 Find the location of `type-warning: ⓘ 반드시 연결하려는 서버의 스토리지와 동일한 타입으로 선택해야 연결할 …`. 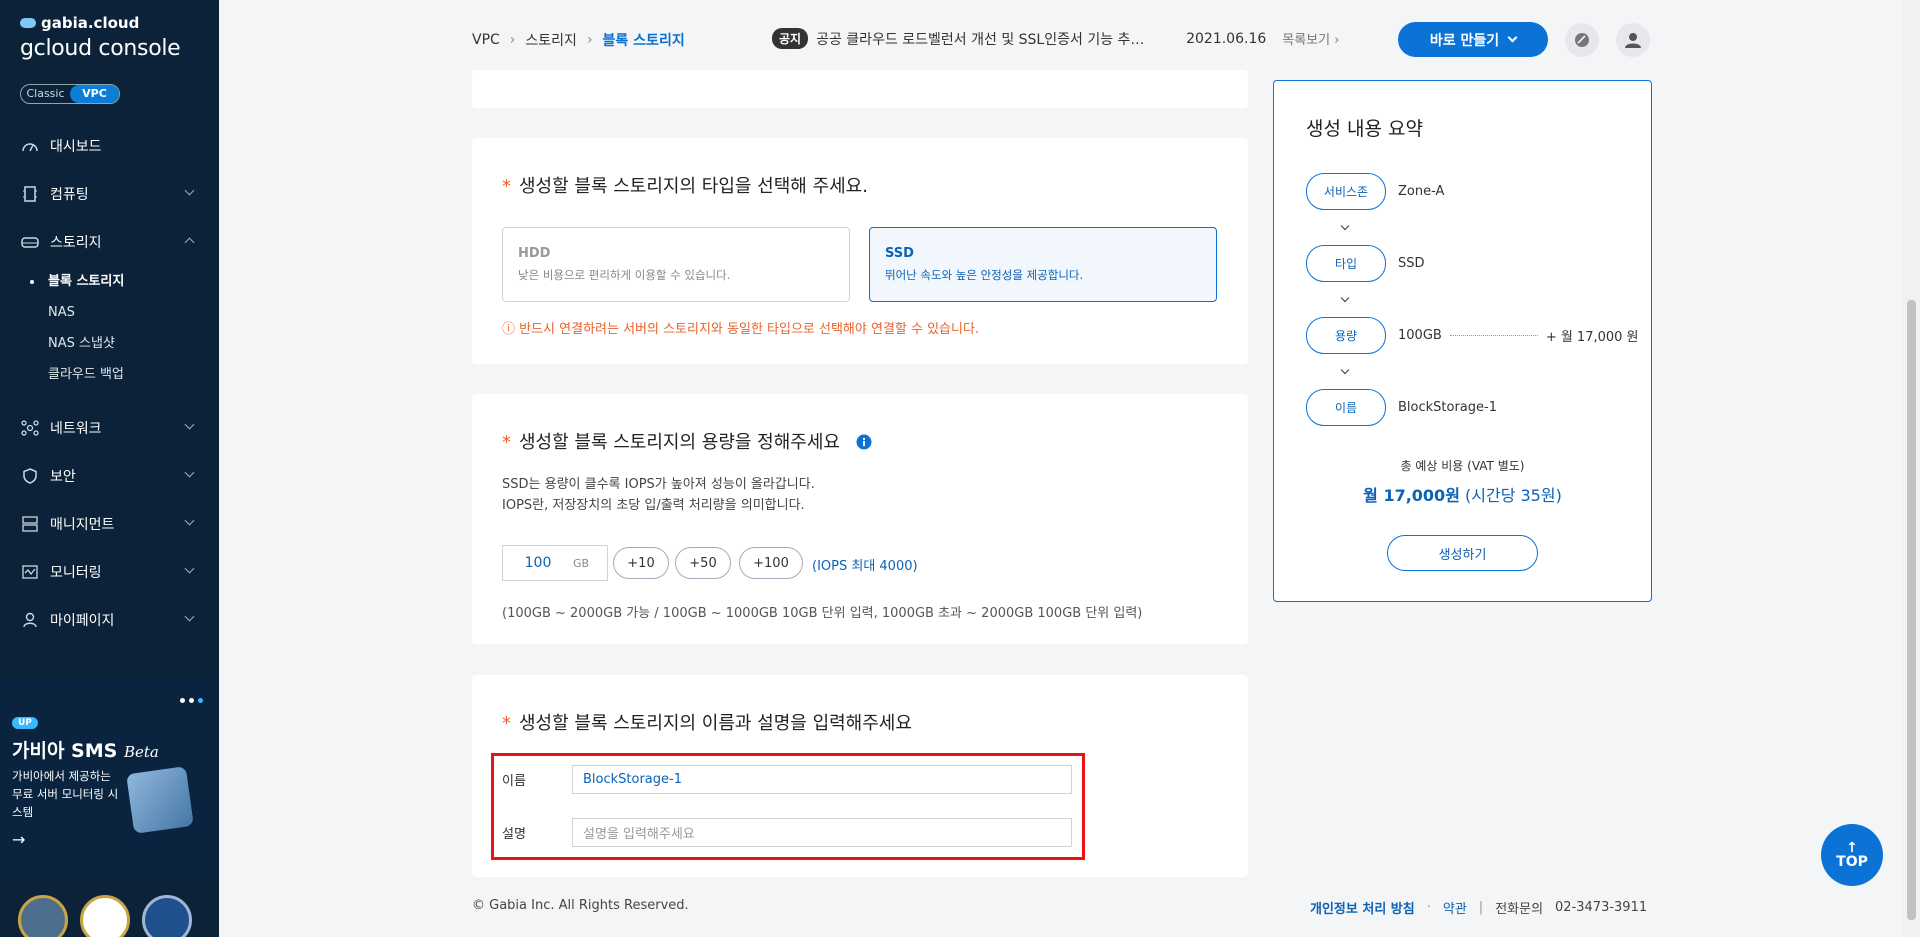

type-warning: ⓘ 반드시 연결하려는 서버의 스토리지와 동일한 타입으로 선택해야 연결할 … is located at coordinates (741, 329).